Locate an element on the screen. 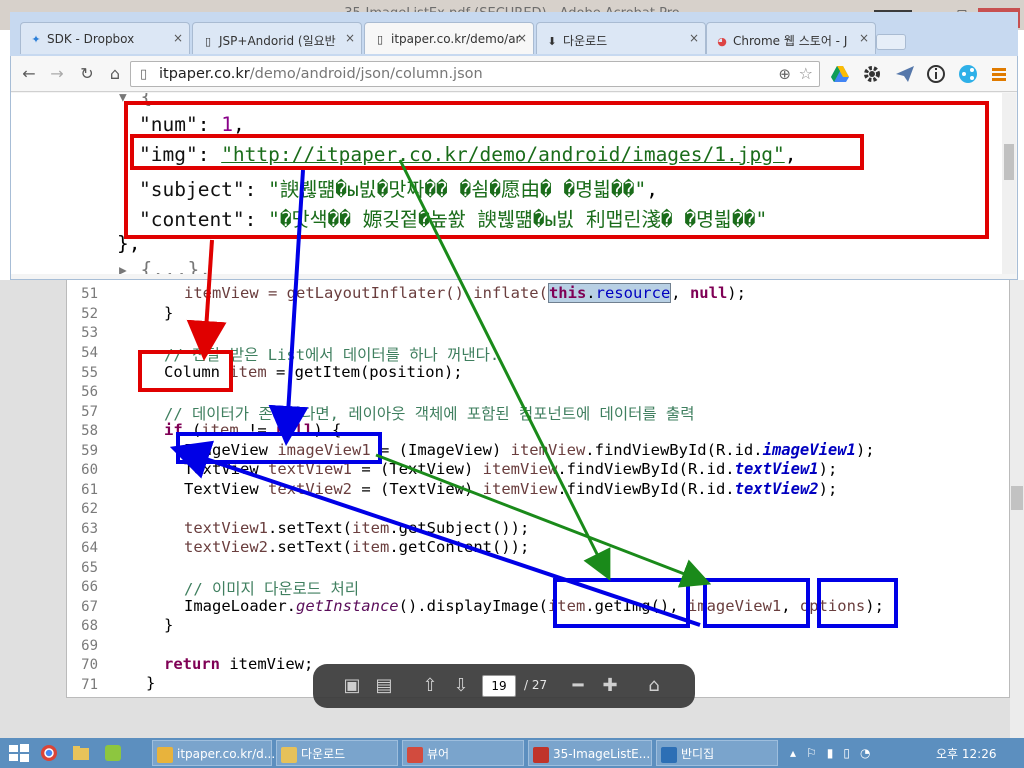 The width and height of the screenshot is (1024, 768). viewer-icon is located at coordinates (415, 754).